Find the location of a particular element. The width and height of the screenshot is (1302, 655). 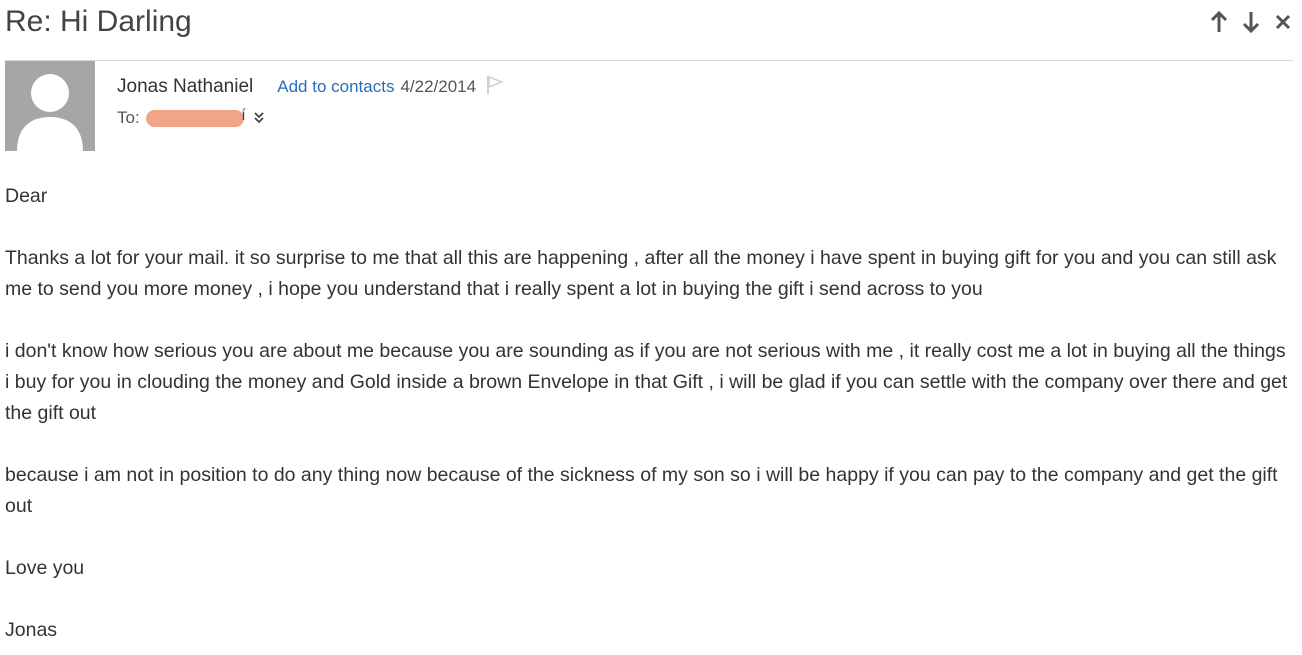

add-to-contacts-link: Add to contacts is located at coordinates (335, 87).